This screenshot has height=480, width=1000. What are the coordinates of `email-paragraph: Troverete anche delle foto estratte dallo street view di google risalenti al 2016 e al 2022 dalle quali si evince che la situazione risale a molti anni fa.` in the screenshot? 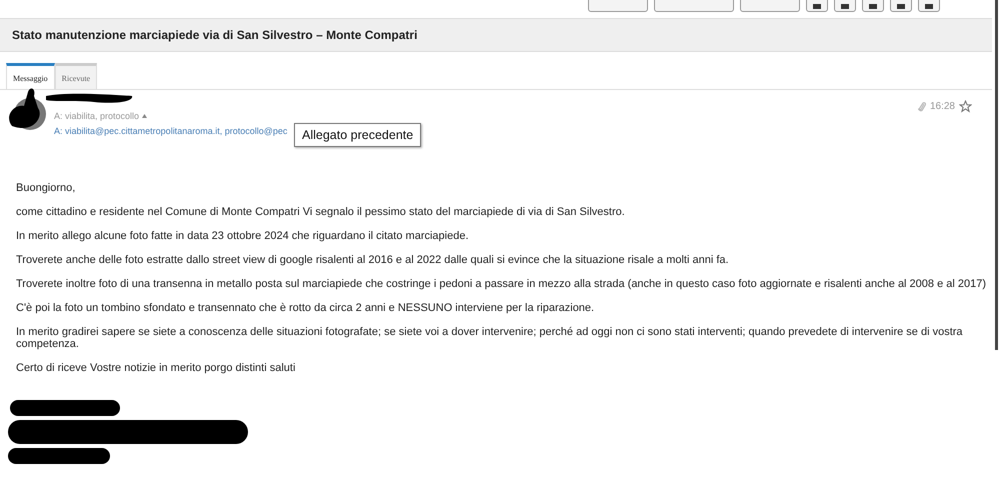 It's located at (373, 260).